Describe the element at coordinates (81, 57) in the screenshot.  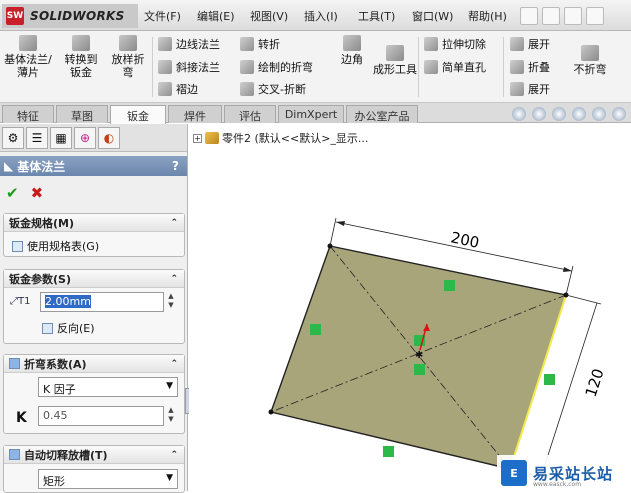
I see `convert-to-sheet-metal-button: 转换到钣金` at that location.